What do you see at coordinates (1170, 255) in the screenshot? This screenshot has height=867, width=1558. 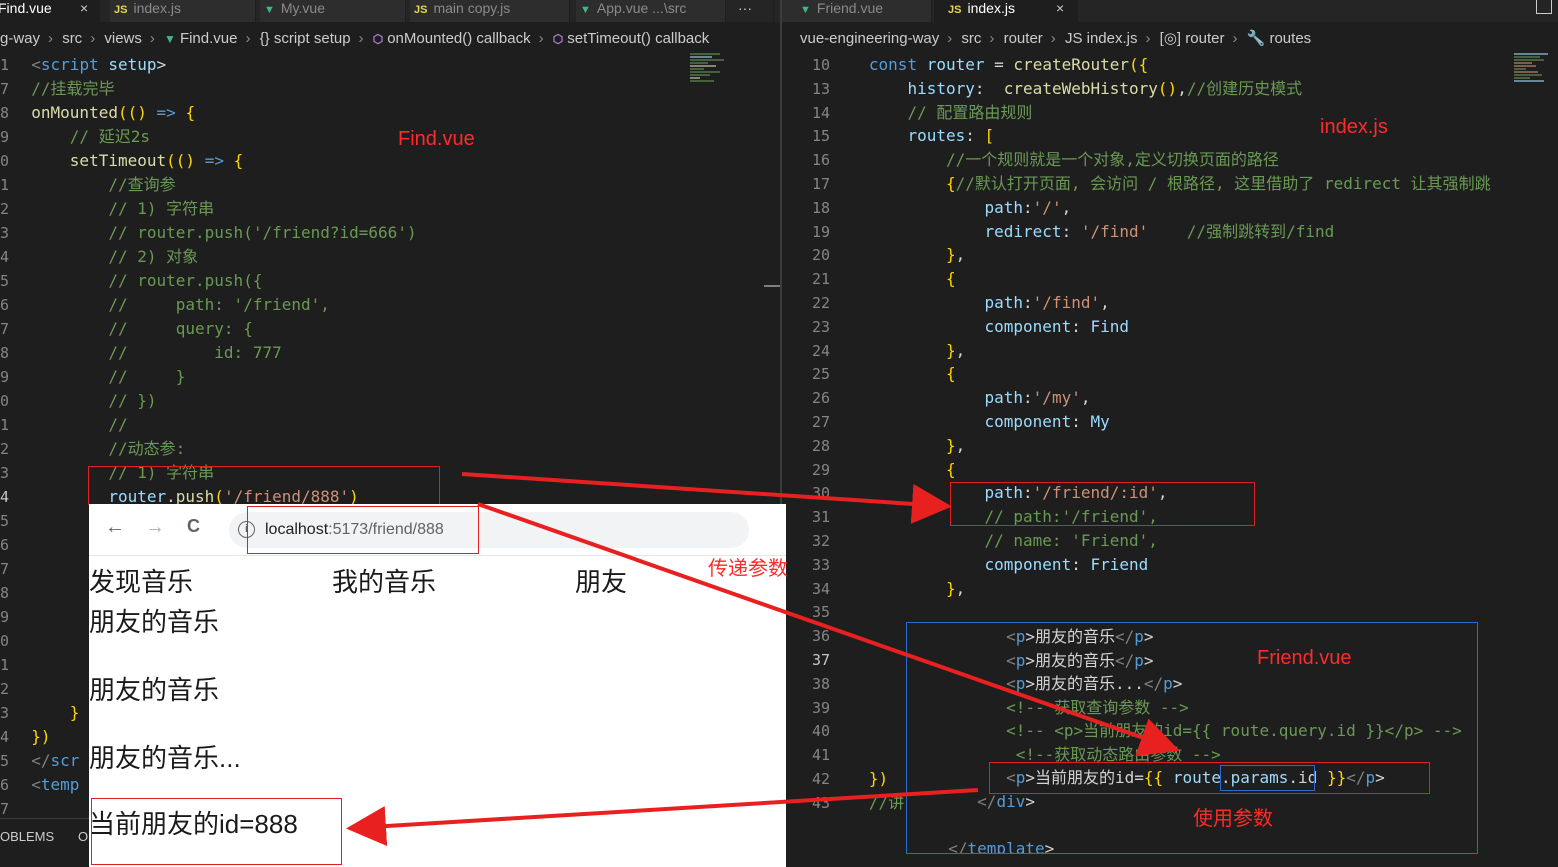 I see `code-line: 20 },` at bounding box center [1170, 255].